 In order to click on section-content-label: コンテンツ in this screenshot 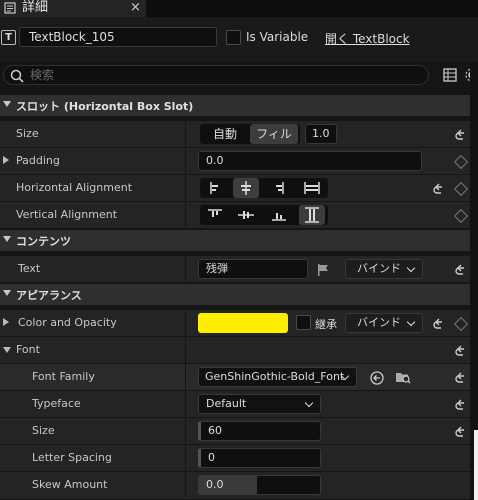, I will do `click(43, 241)`.